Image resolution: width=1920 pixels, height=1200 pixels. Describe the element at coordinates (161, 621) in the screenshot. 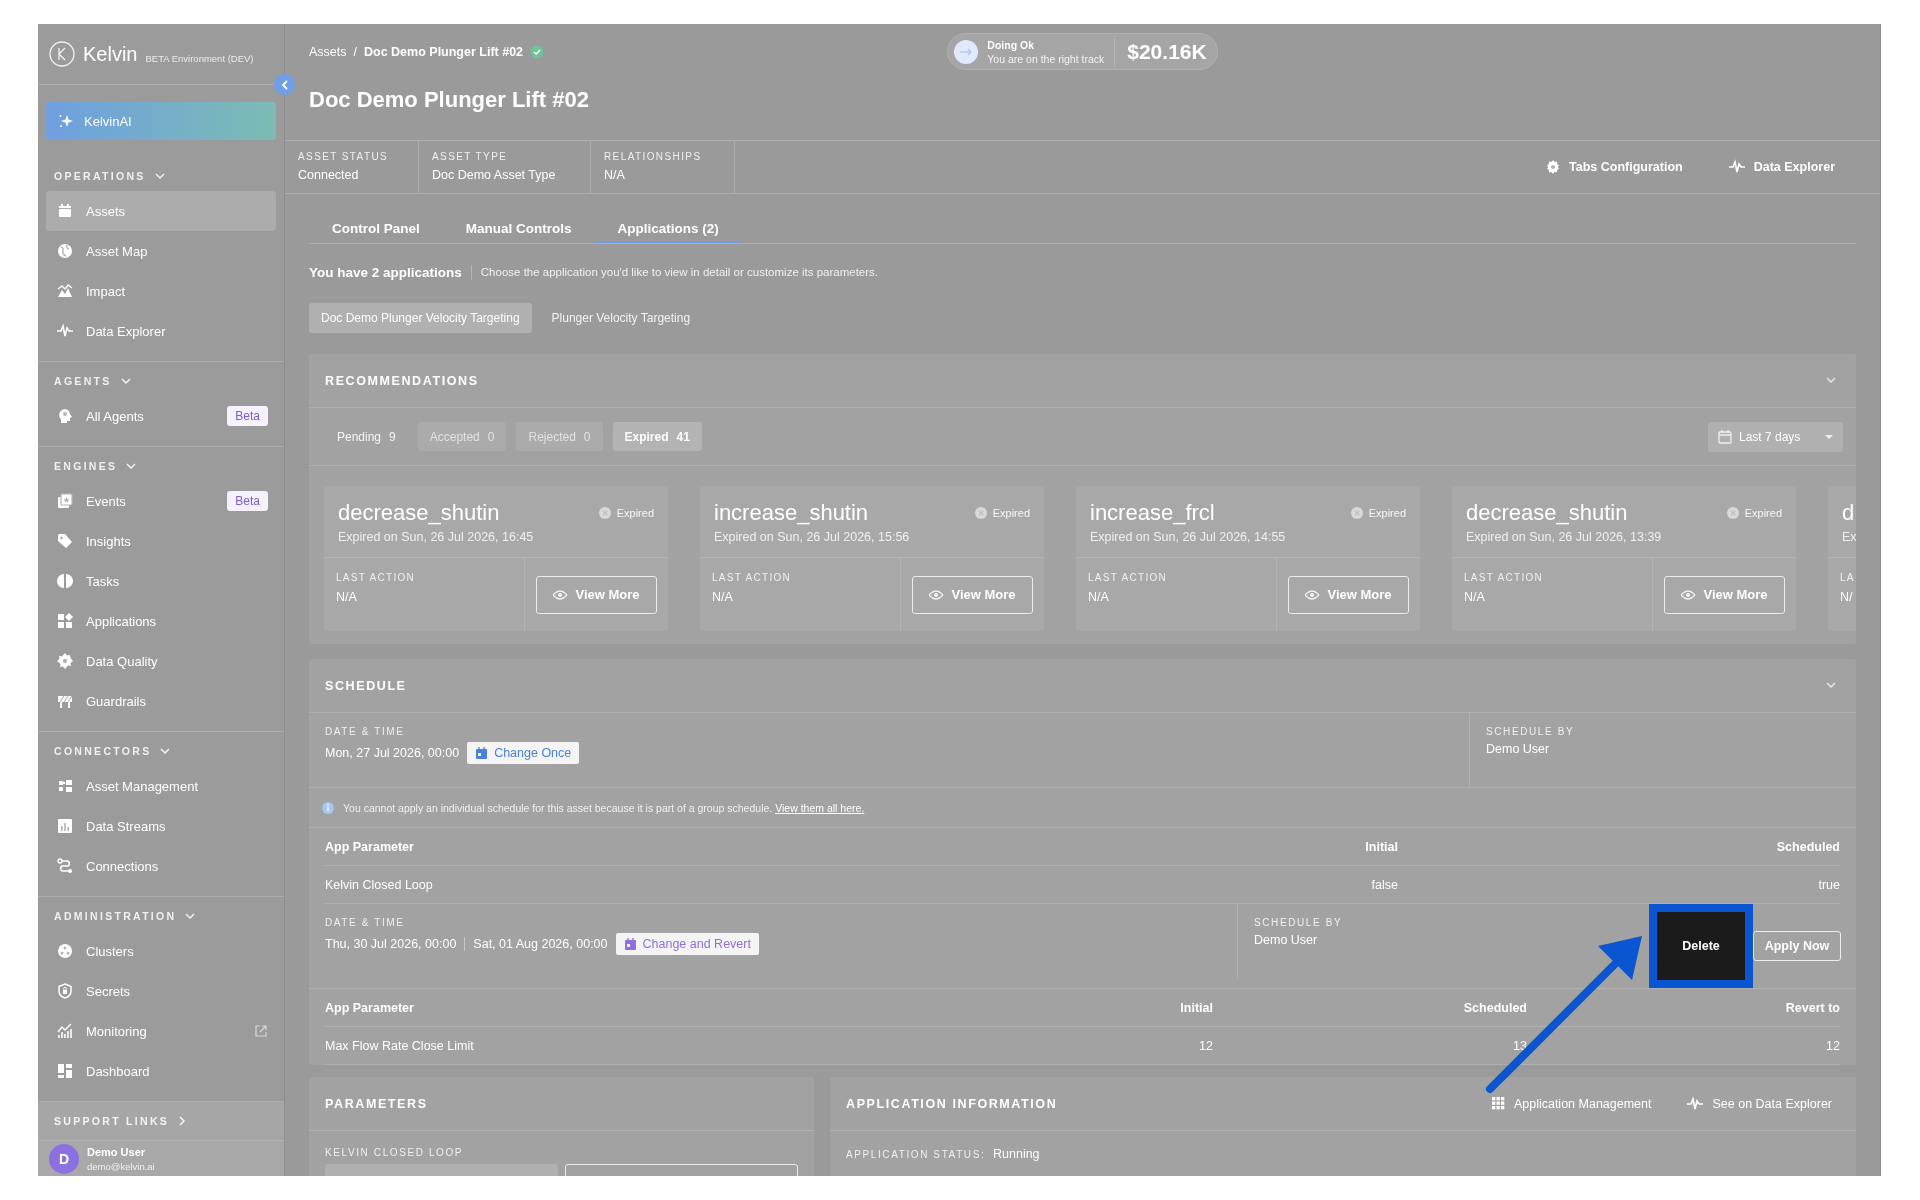

I see `nav-item: Applications` at that location.